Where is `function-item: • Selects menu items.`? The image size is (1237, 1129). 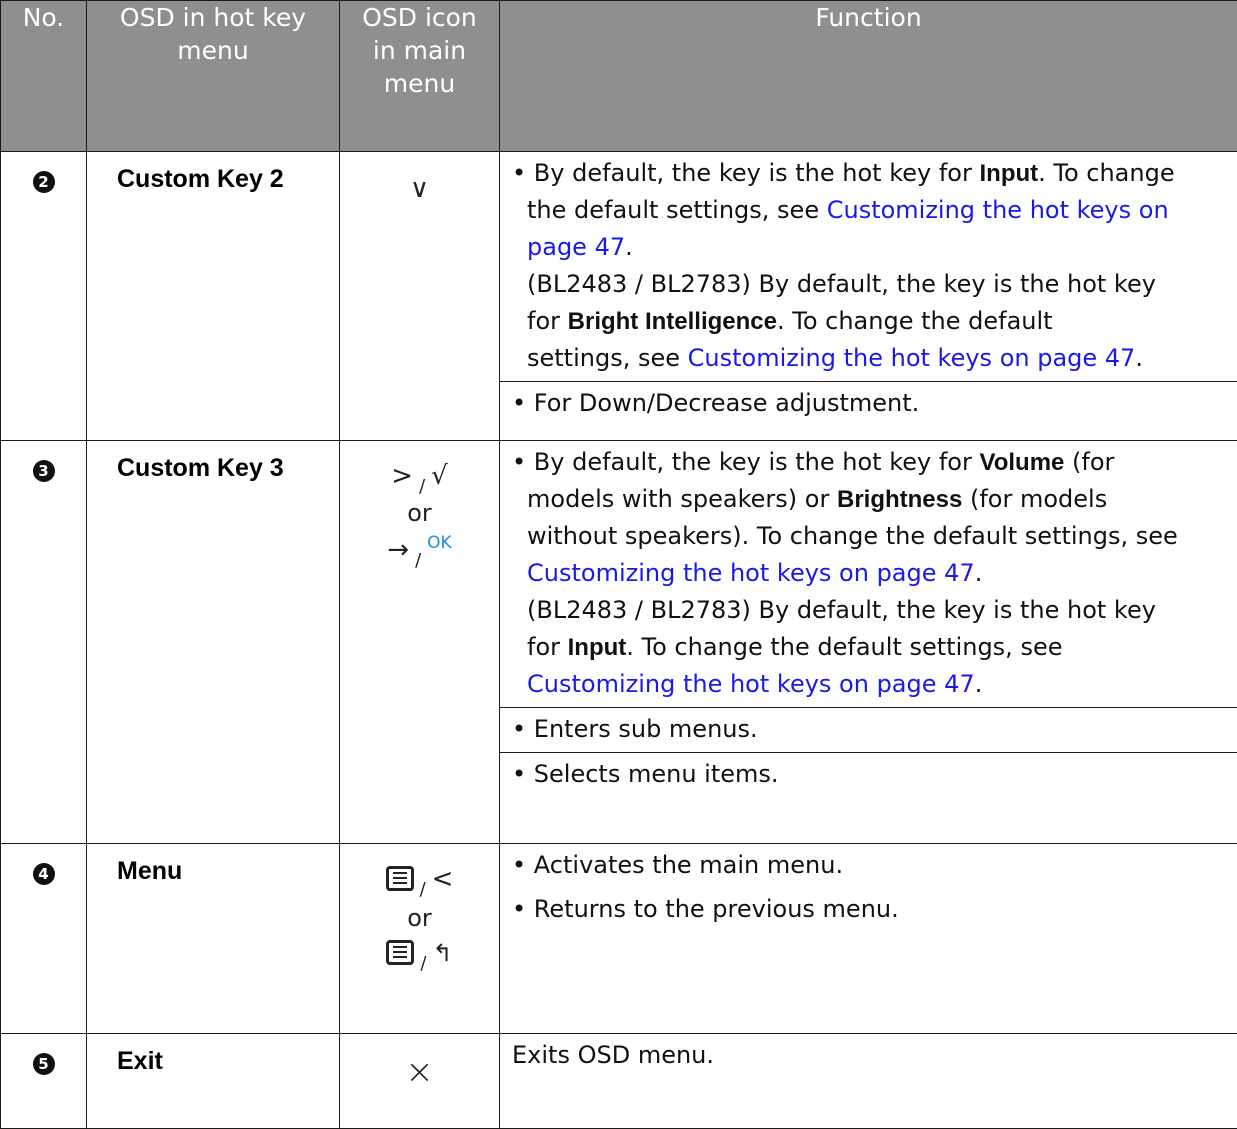 function-item: • Selects menu items. is located at coordinates (868, 772).